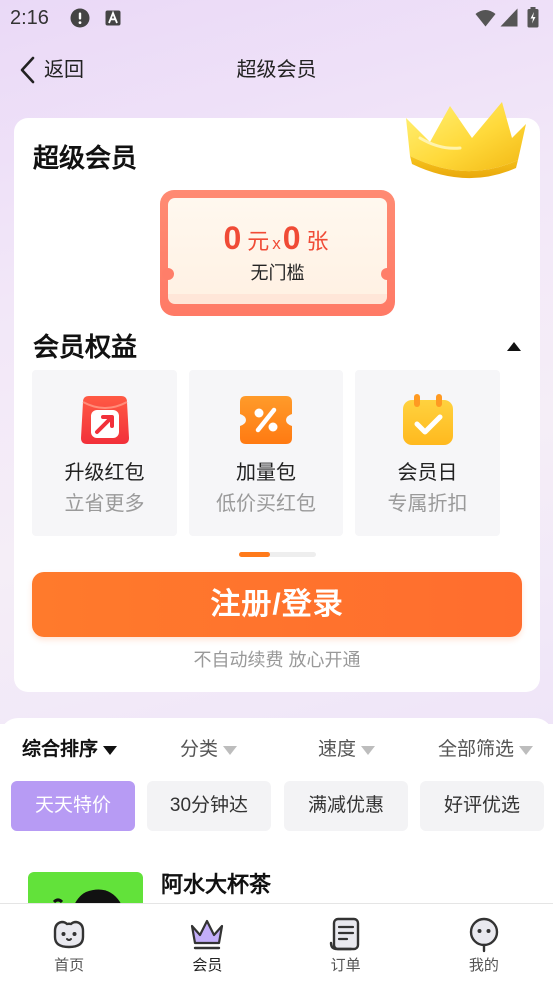 Image resolution: width=553 pixels, height=984 pixels. What do you see at coordinates (69, 965) in the screenshot?
I see `nav-label: 首页` at bounding box center [69, 965].